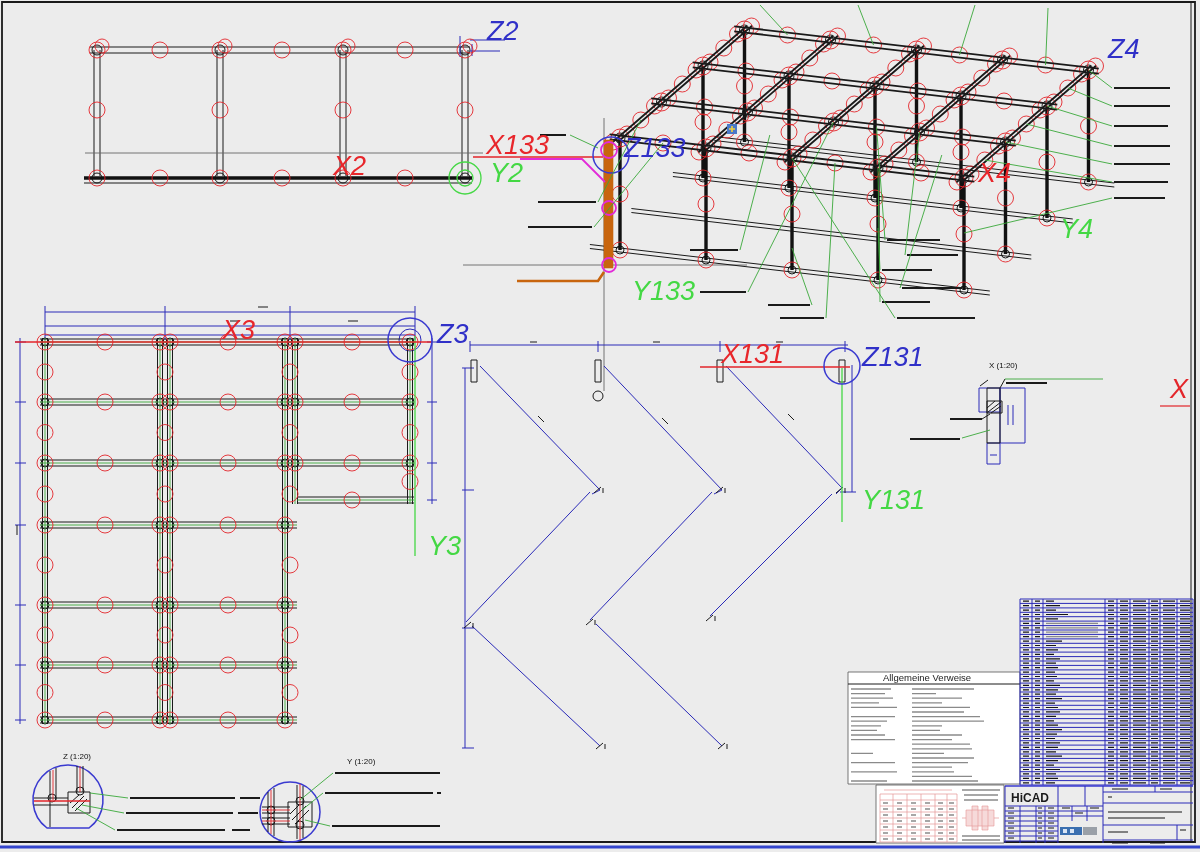 This screenshot has height=852, width=1200. I want to click on axis-label: X133, so click(518, 145).